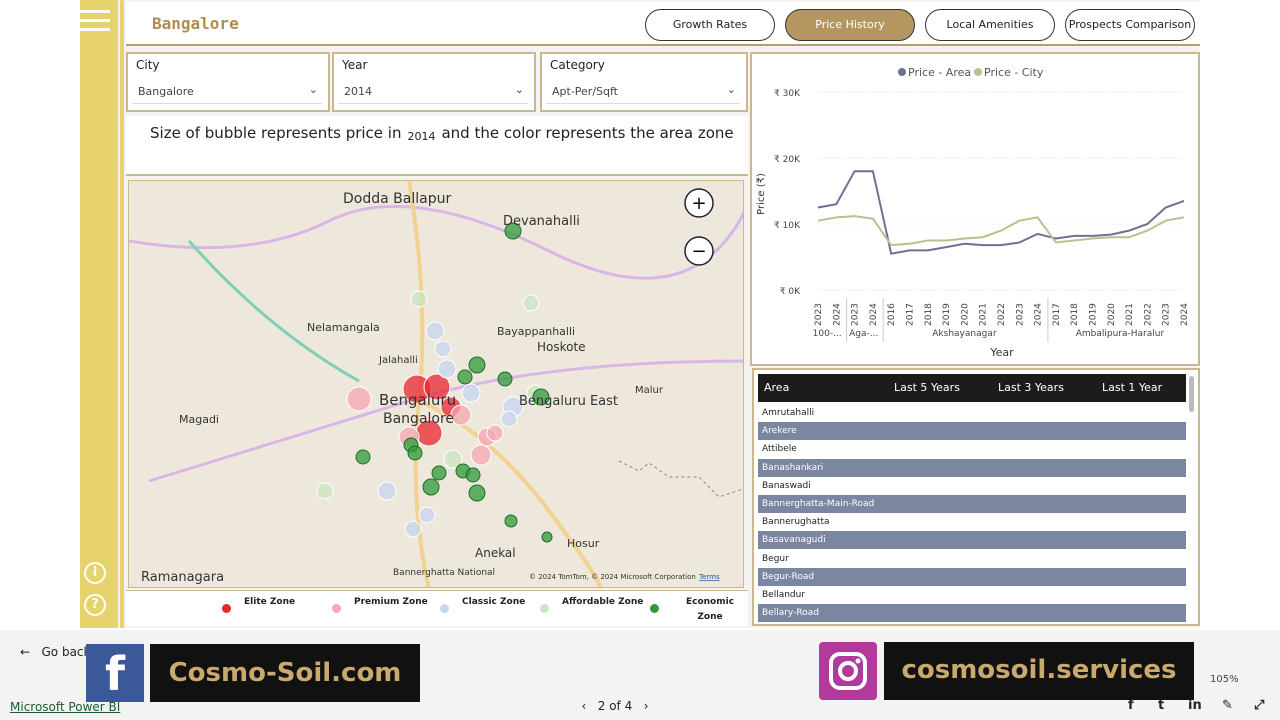 The width and height of the screenshot is (1280, 720). I want to click on left-gutter, so click(40, 315).